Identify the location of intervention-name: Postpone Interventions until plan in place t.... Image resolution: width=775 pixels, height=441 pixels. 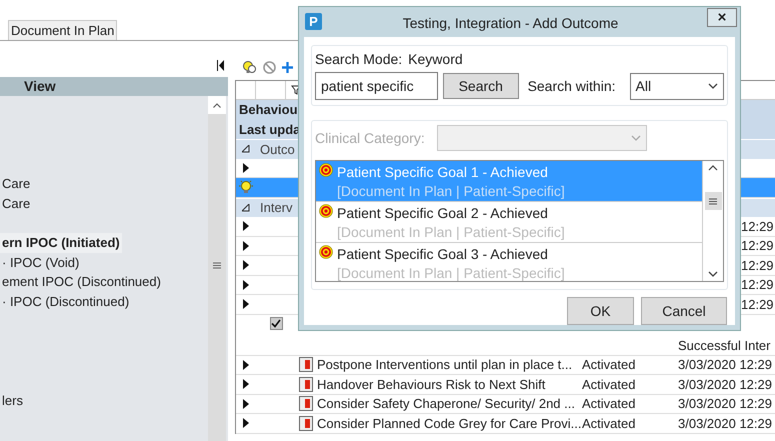
(444, 364).